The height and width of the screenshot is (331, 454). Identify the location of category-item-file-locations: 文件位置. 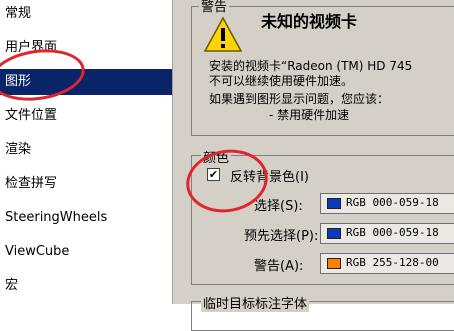
(86, 116).